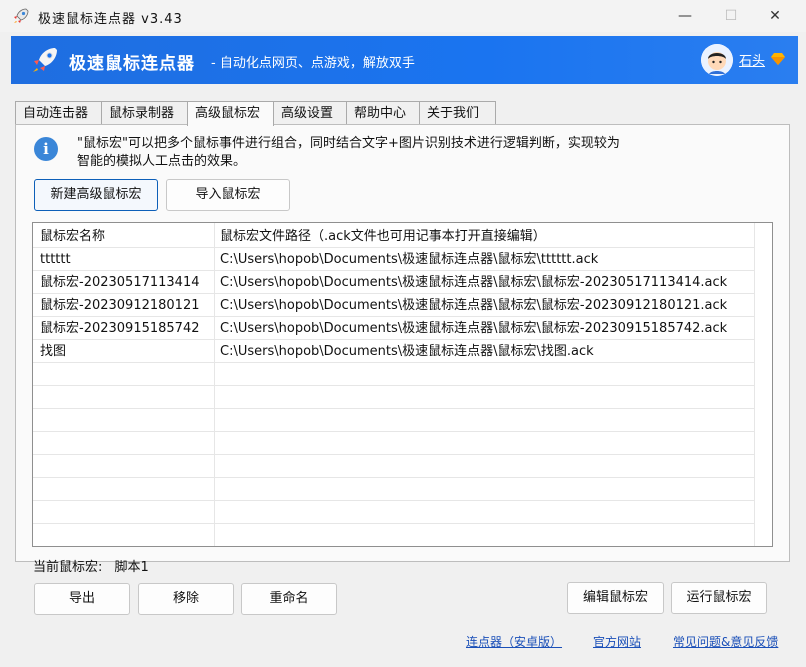 The image size is (806, 667). What do you see at coordinates (514, 641) in the screenshot?
I see `android-version-link: 连点器（安卓版）` at bounding box center [514, 641].